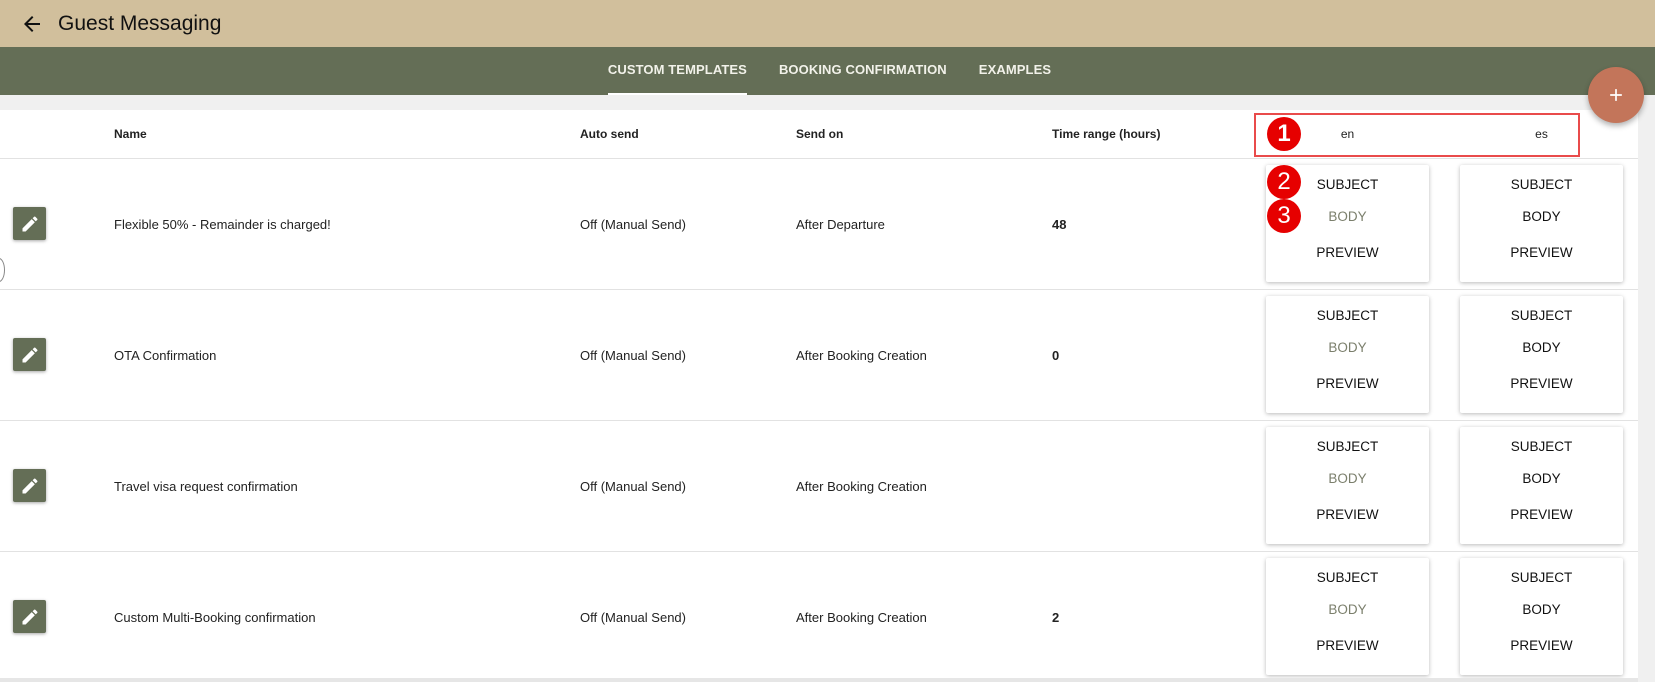 The image size is (1655, 682). I want to click on tab-custom-templates: CUSTOM TEMPLATES, so click(677, 71).